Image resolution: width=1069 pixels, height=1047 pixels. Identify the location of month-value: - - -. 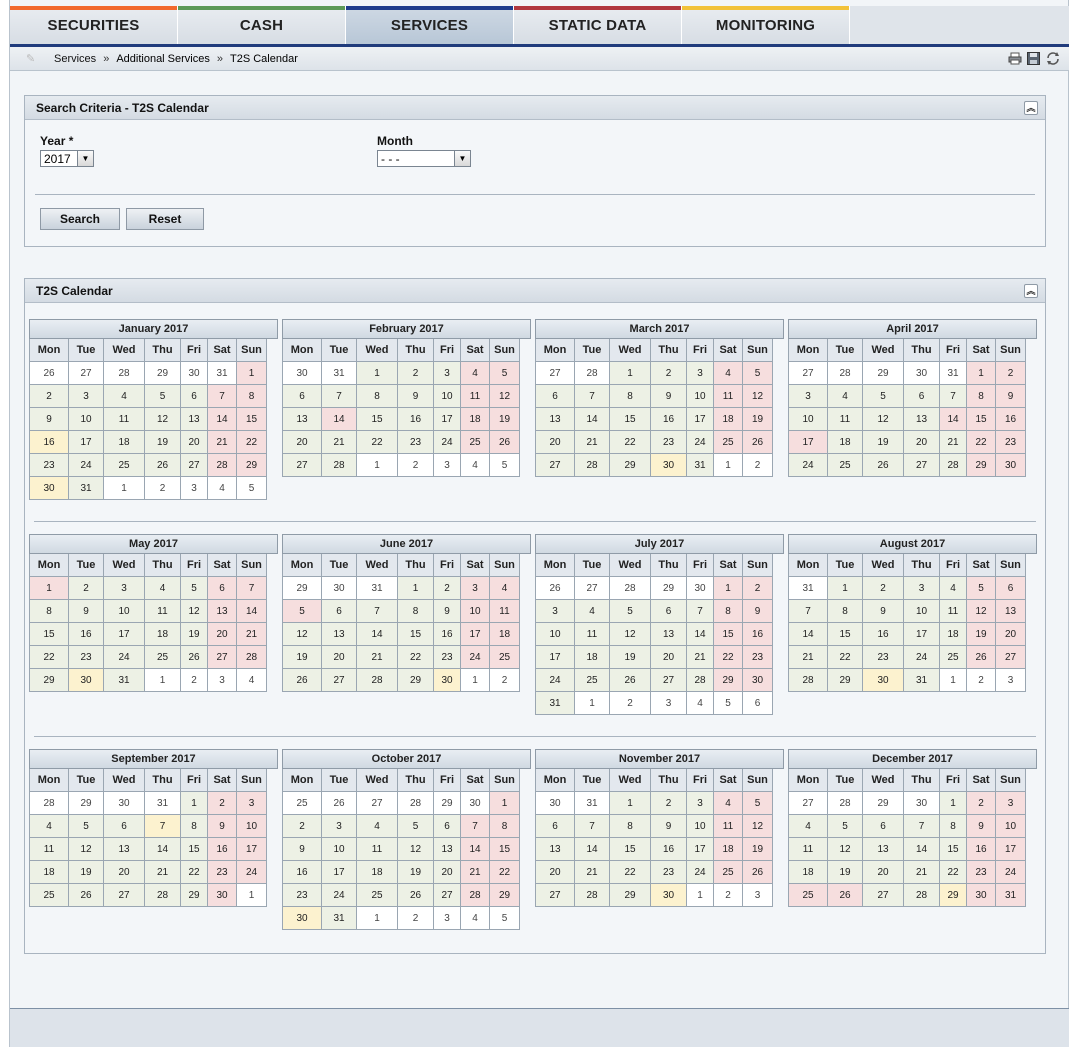
(390, 158).